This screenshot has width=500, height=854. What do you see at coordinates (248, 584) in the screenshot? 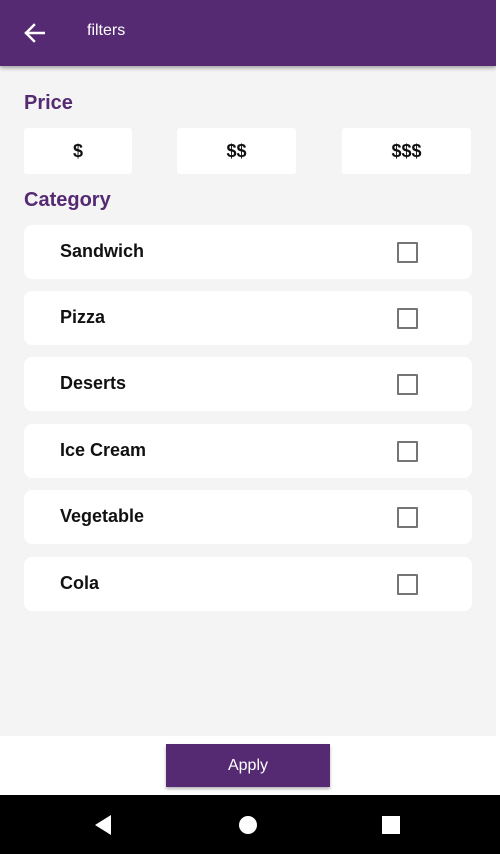
I see `category-item-cola: Cola` at bounding box center [248, 584].